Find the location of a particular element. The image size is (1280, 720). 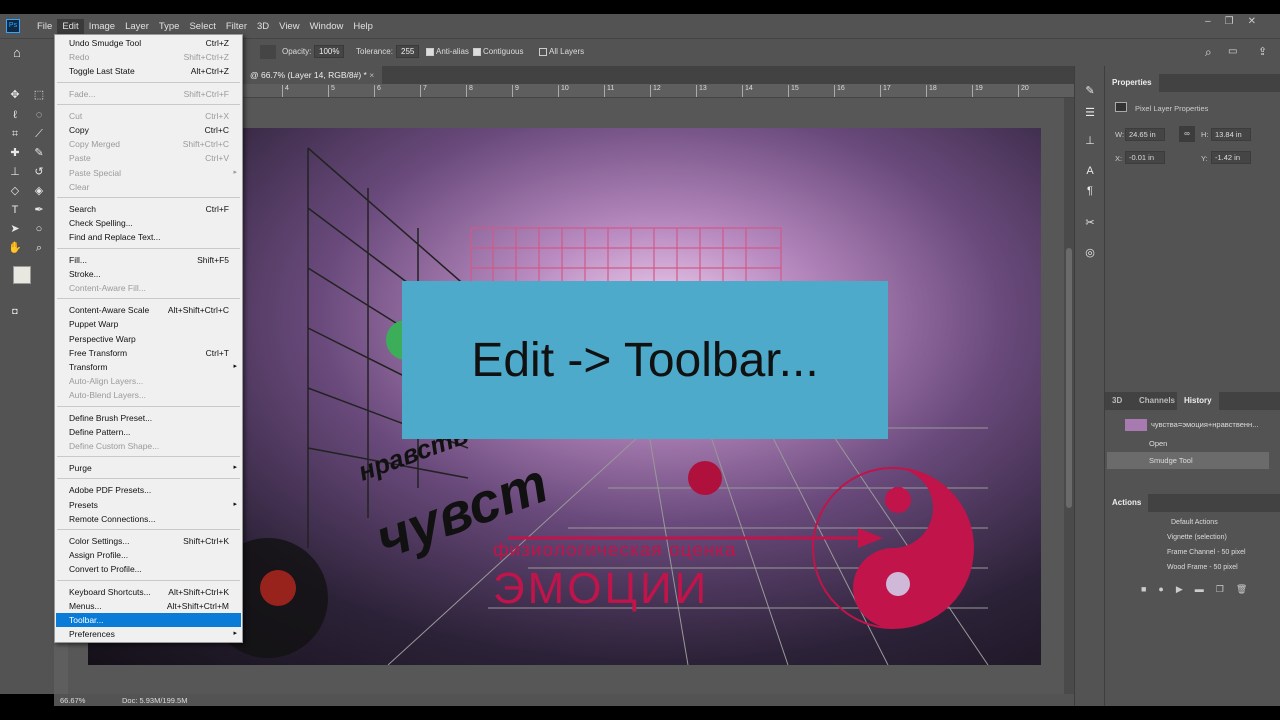

opacity-input: 100% is located at coordinates (329, 51).